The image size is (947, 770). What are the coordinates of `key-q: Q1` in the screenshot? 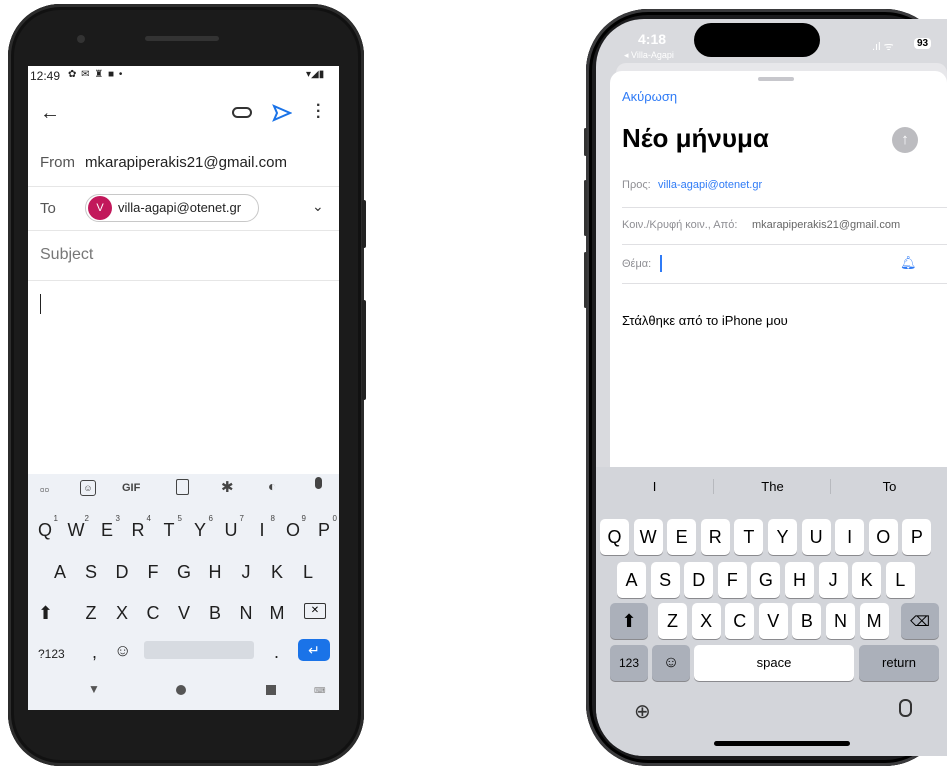 It's located at (45, 527).